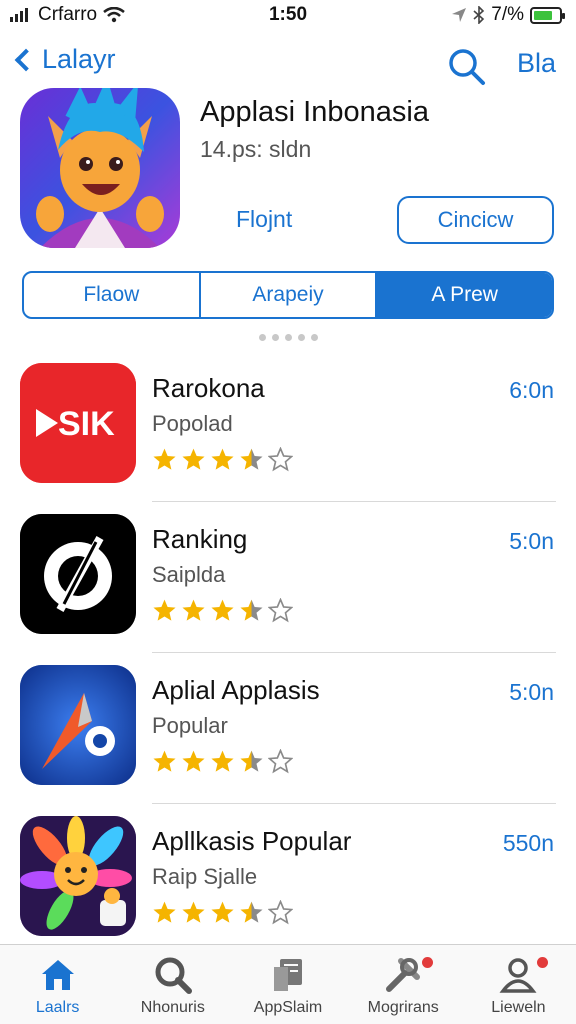 The image size is (576, 1024). I want to click on battery-icon, so click(547, 15).